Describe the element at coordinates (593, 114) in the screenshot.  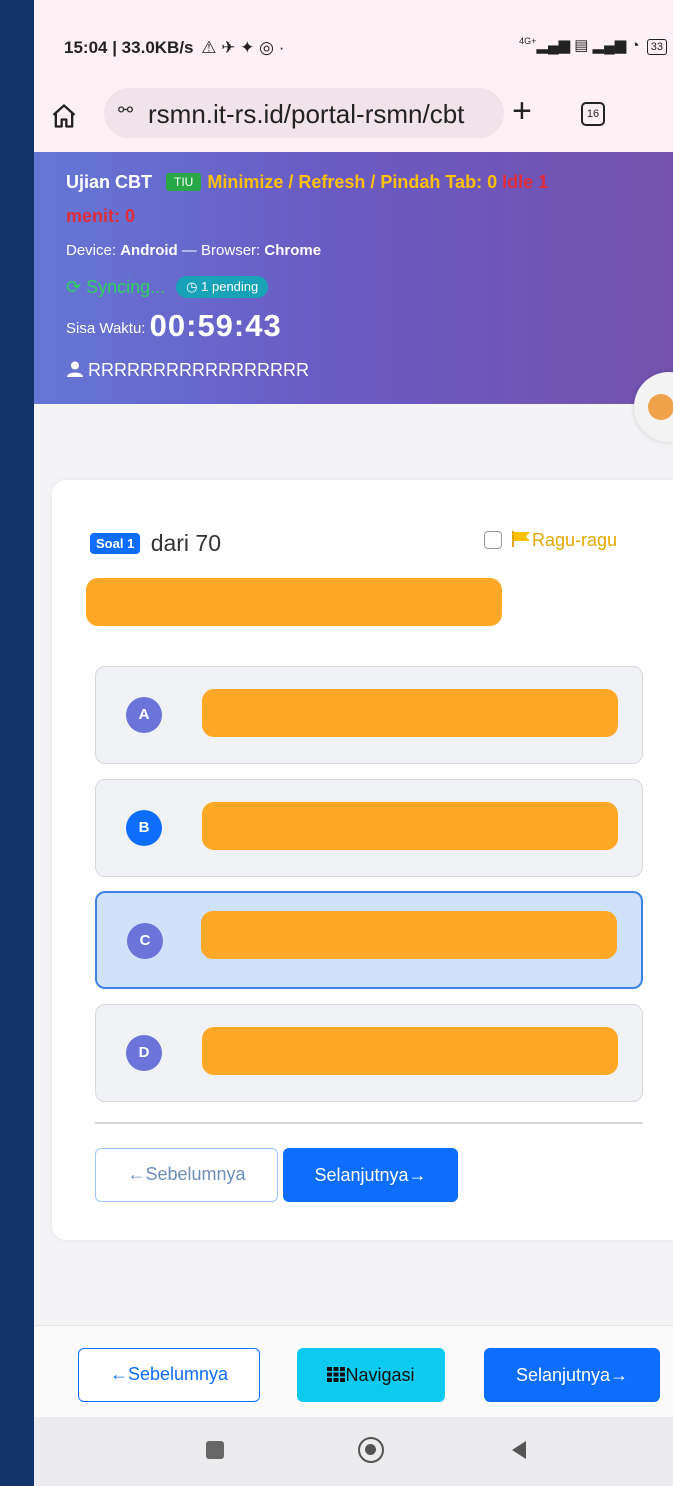
I see `tab-switcher-icon: 16` at that location.